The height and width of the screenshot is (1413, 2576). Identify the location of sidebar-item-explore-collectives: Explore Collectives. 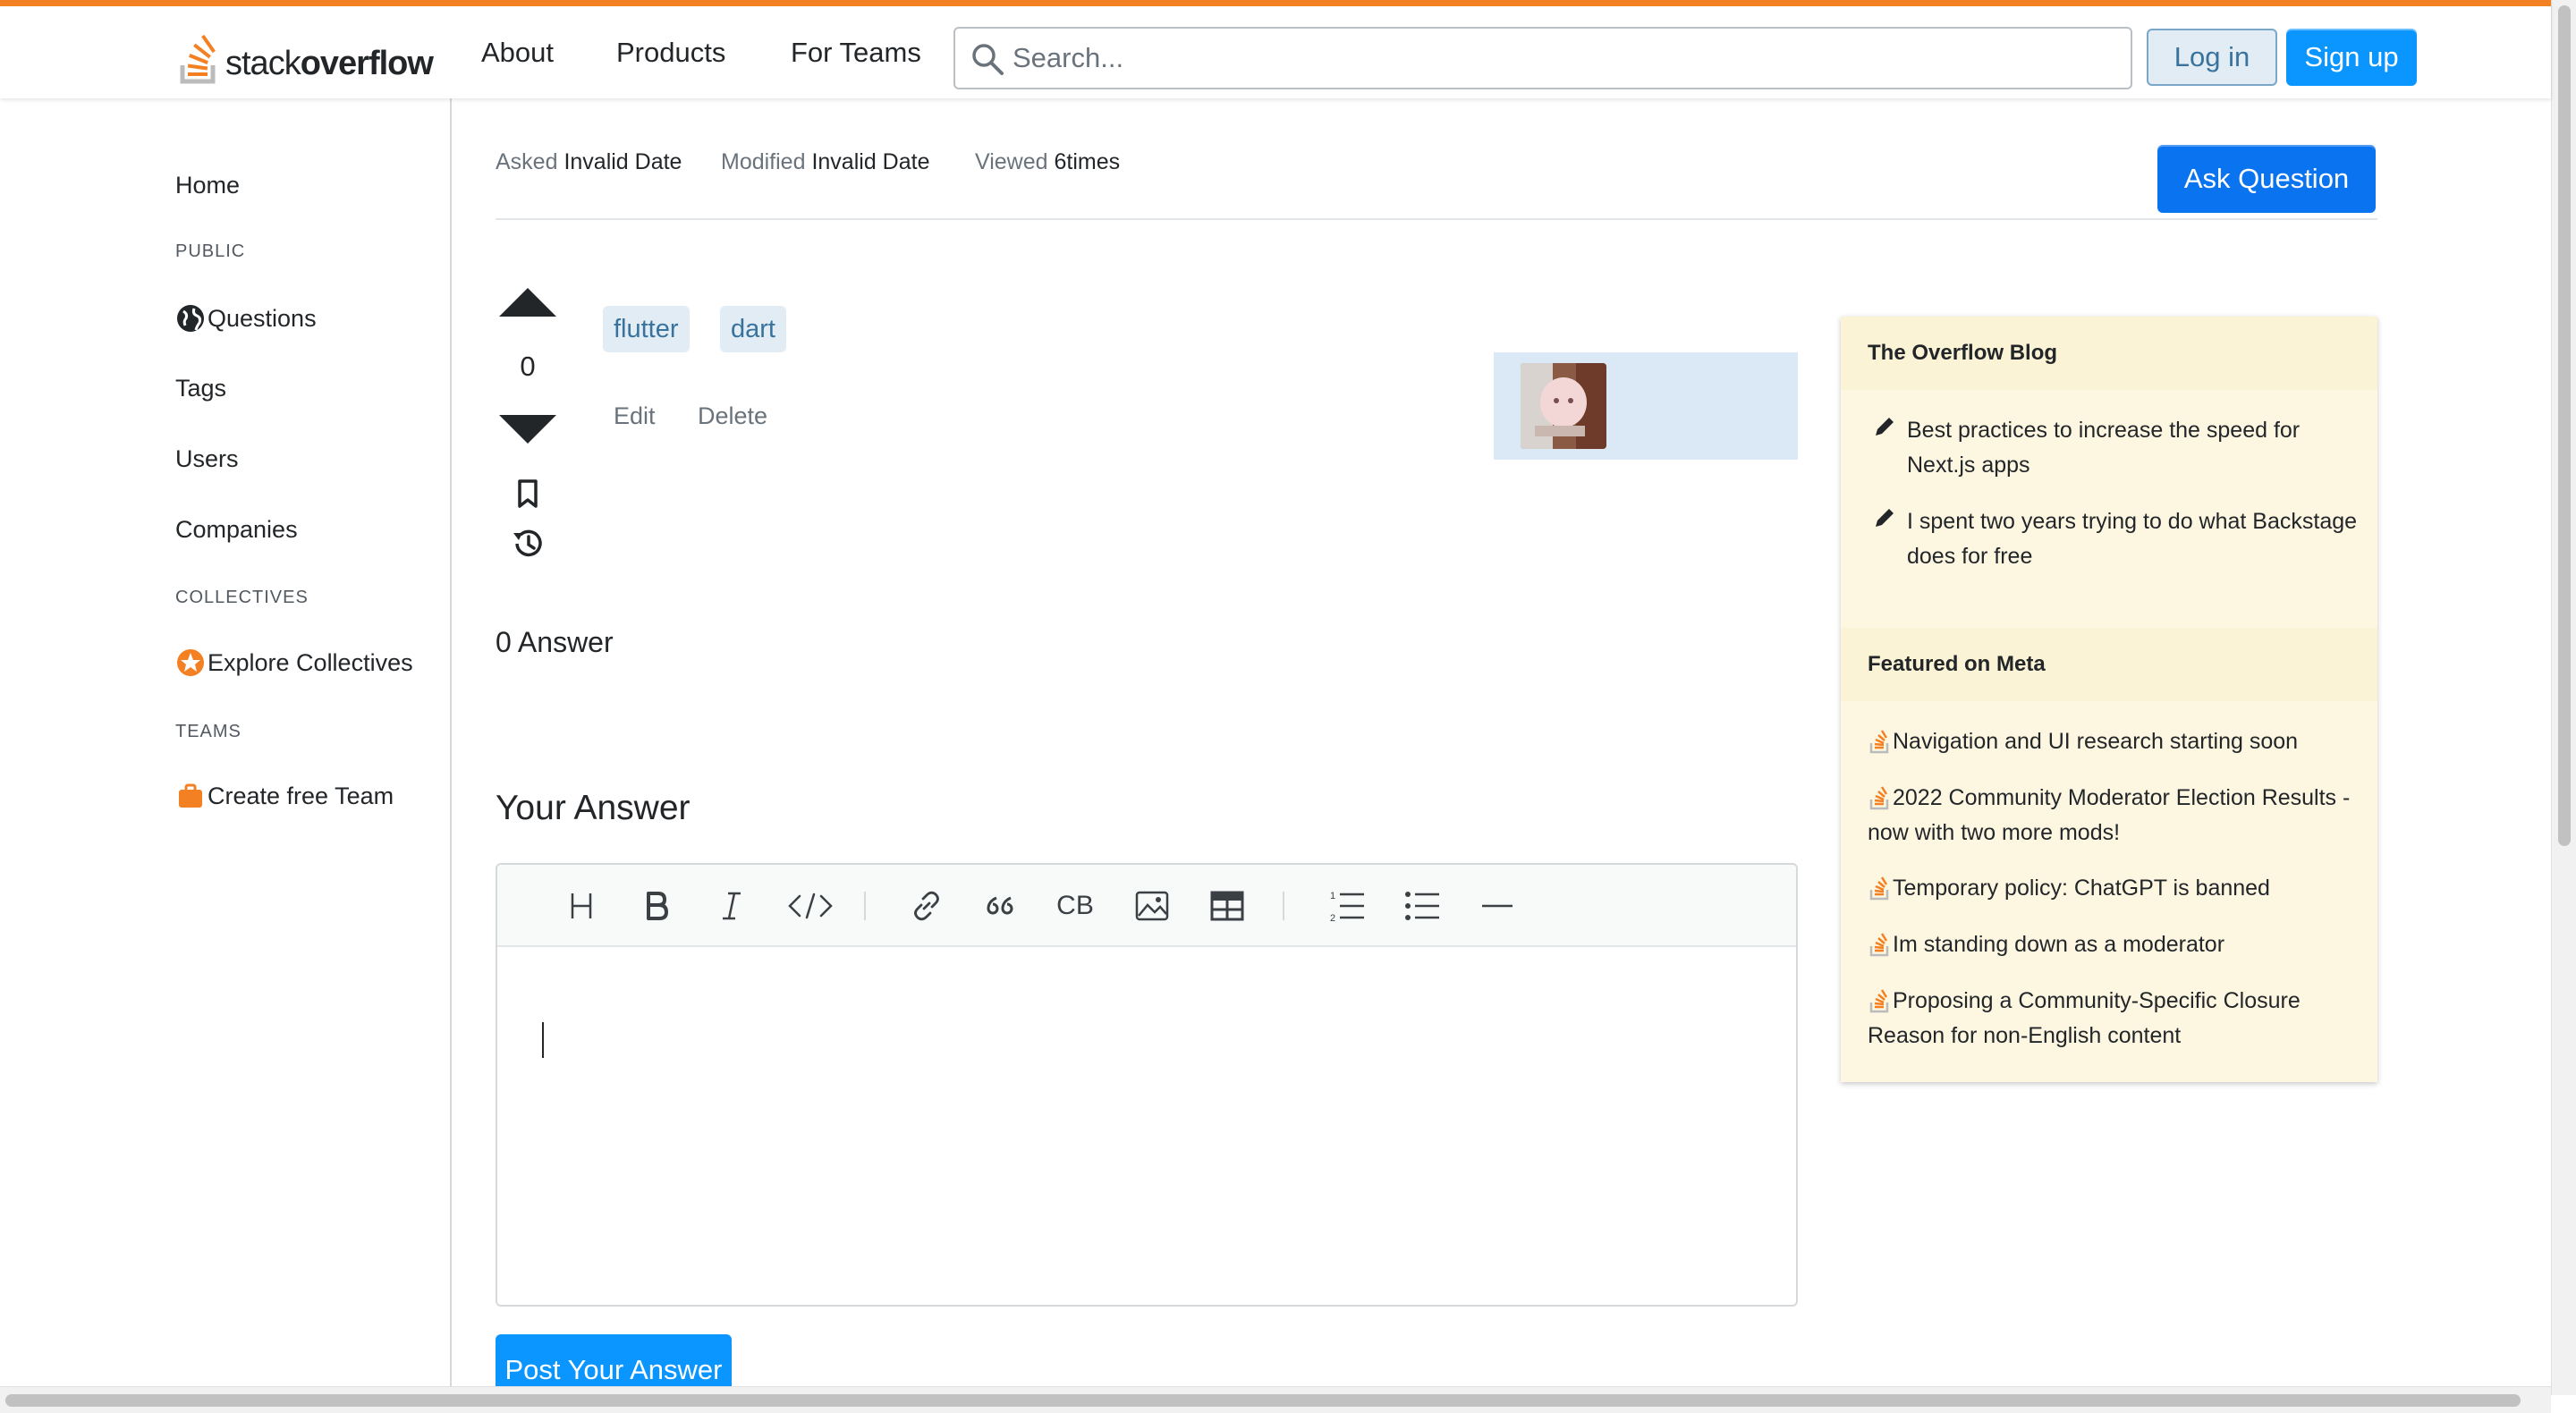
(294, 662).